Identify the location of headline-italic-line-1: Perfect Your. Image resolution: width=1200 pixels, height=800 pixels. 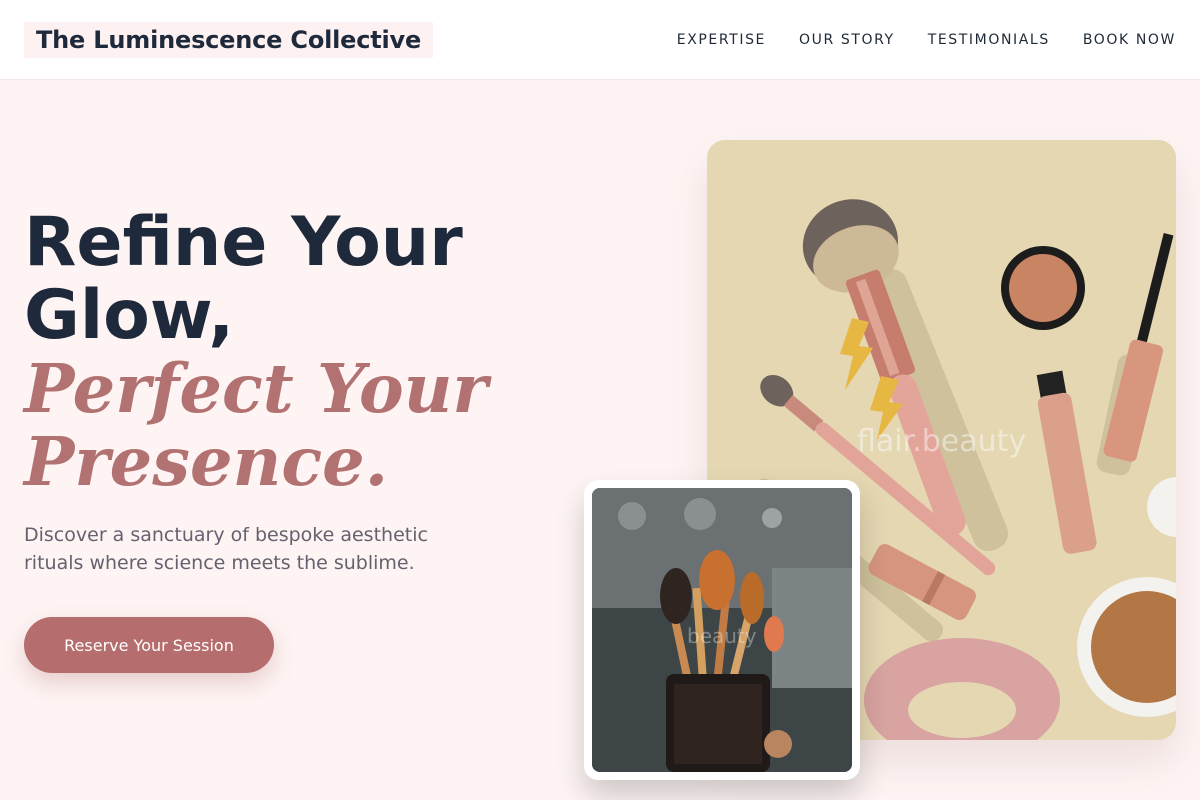
(256, 388).